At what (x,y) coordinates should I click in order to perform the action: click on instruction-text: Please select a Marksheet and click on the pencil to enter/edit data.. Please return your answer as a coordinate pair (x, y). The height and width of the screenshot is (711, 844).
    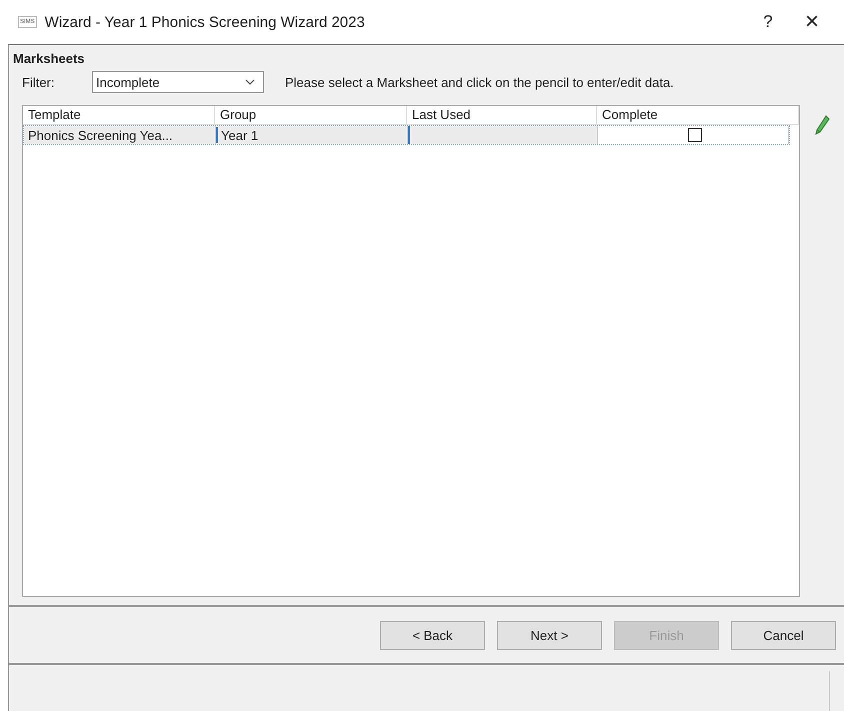
    Looking at the image, I should click on (479, 82).